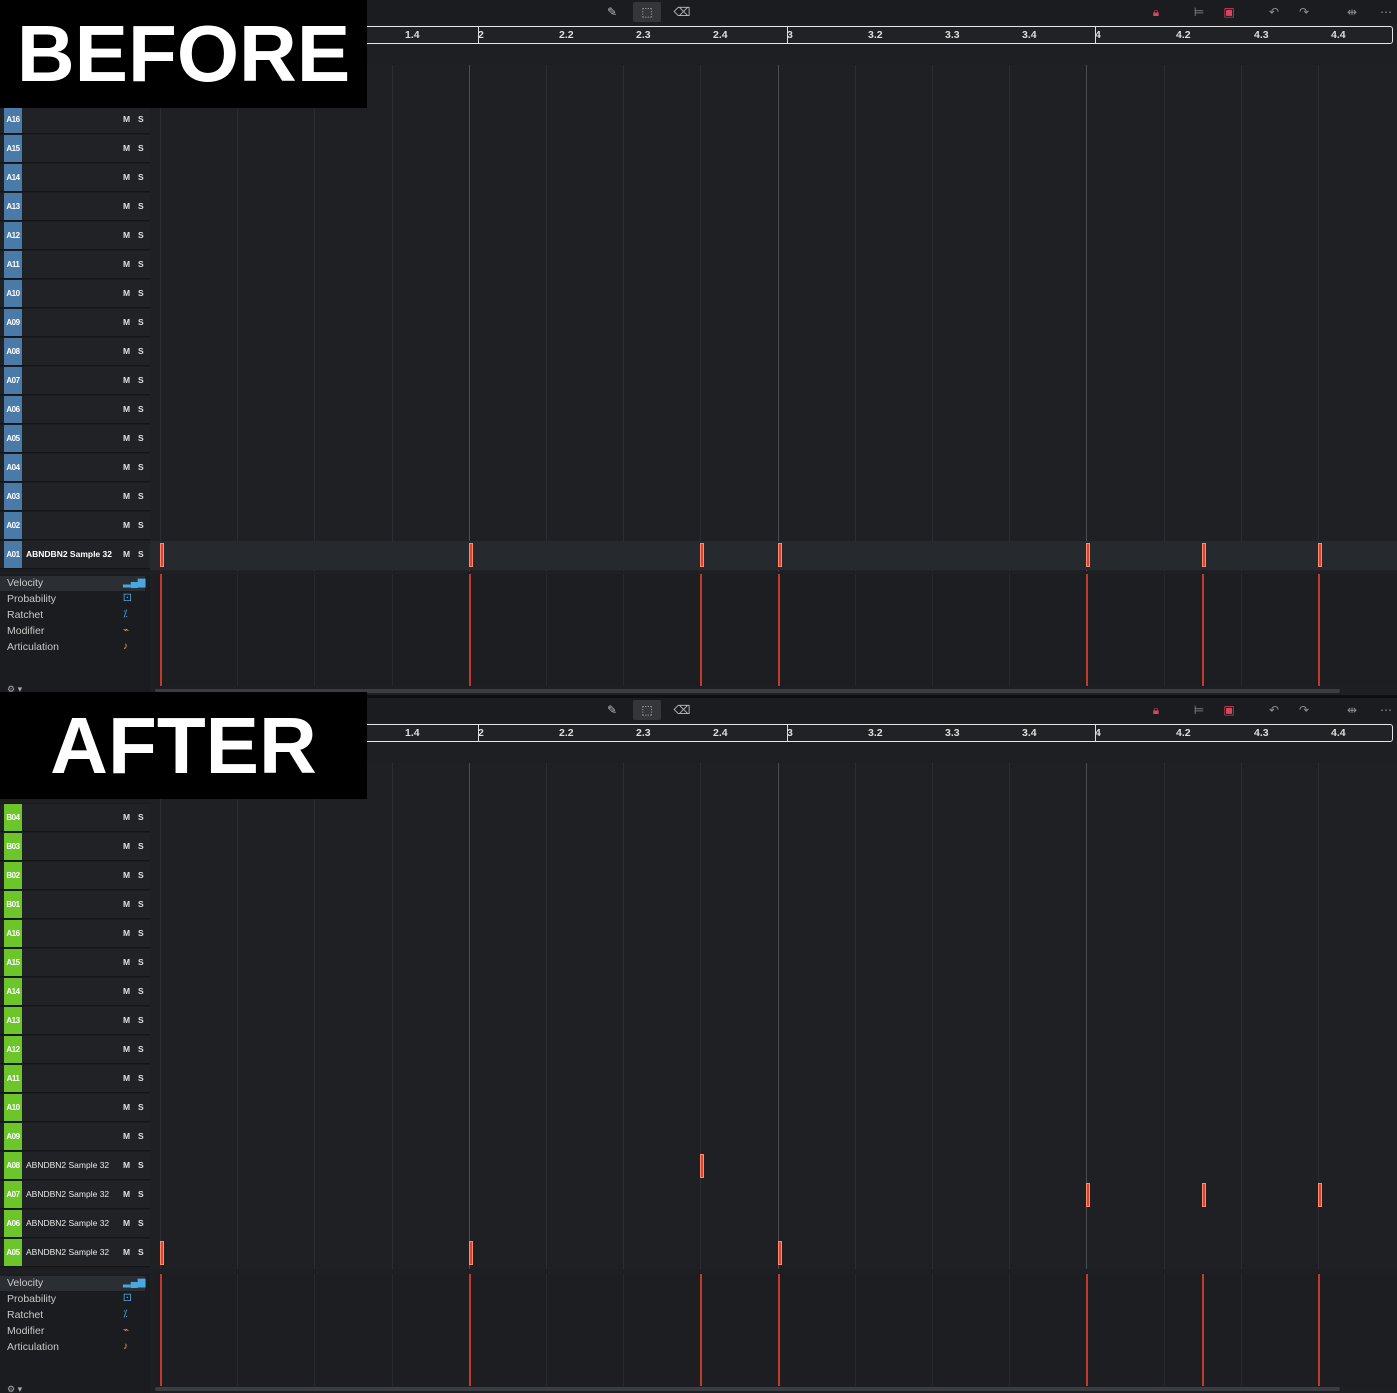 This screenshot has height=1393, width=1397. What do you see at coordinates (75, 236) in the screenshot?
I see `track-row: A12 M S` at bounding box center [75, 236].